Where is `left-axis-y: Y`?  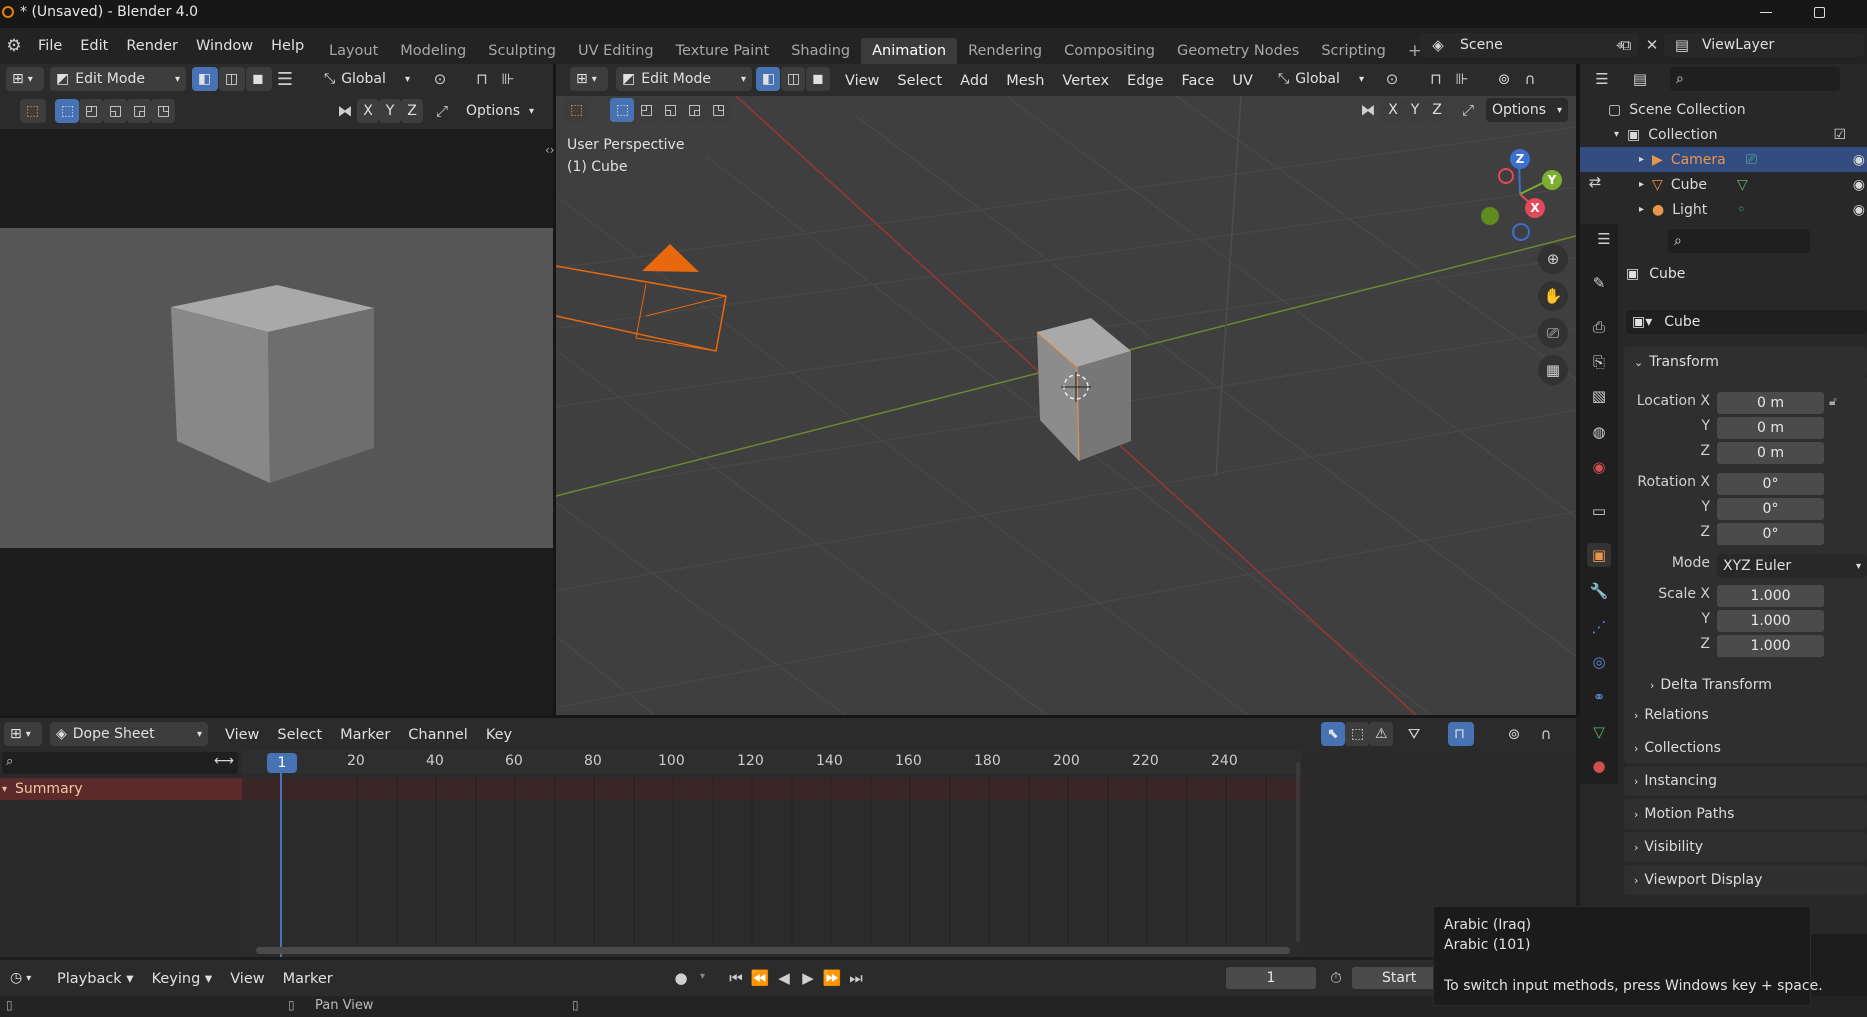 left-axis-y: Y is located at coordinates (390, 111).